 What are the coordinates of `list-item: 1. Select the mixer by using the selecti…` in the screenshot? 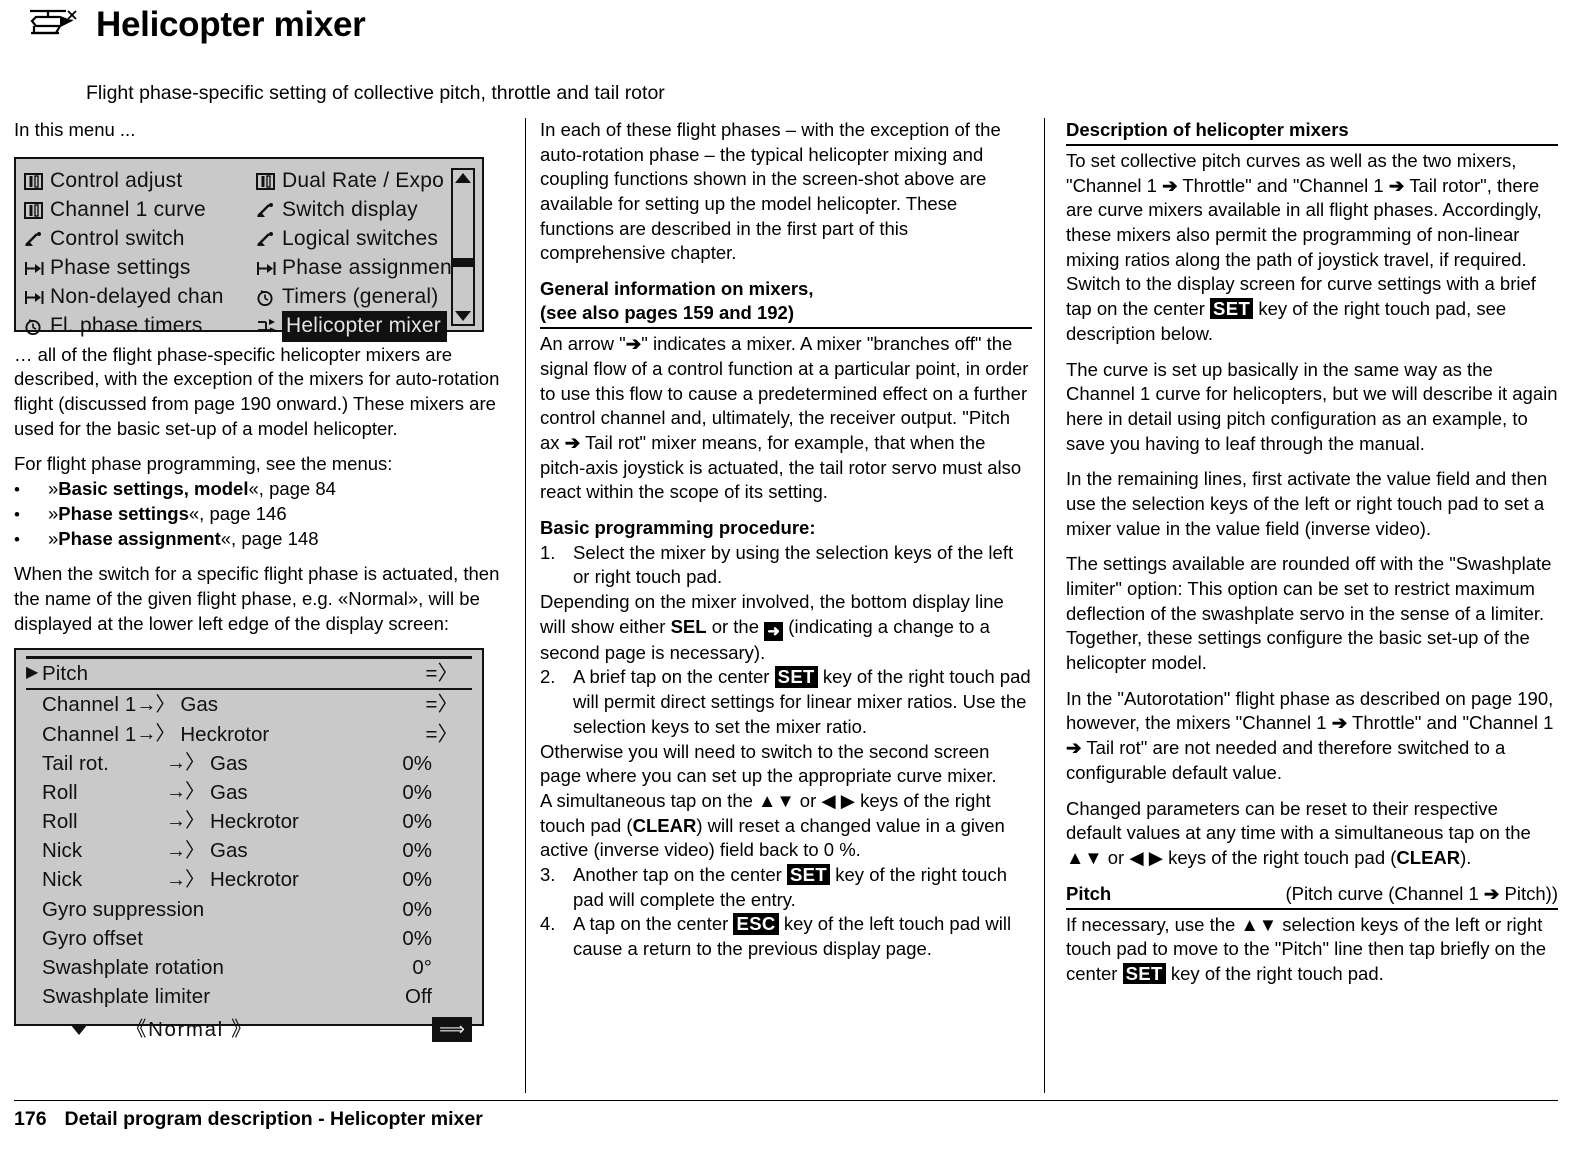 It's located at (786, 565).